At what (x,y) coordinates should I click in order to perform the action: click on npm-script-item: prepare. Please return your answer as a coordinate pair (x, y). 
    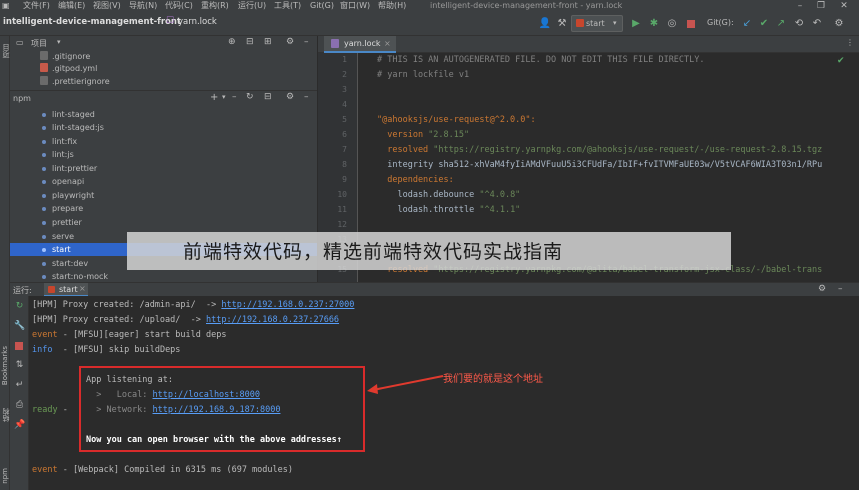
    Looking at the image, I should click on (163, 208).